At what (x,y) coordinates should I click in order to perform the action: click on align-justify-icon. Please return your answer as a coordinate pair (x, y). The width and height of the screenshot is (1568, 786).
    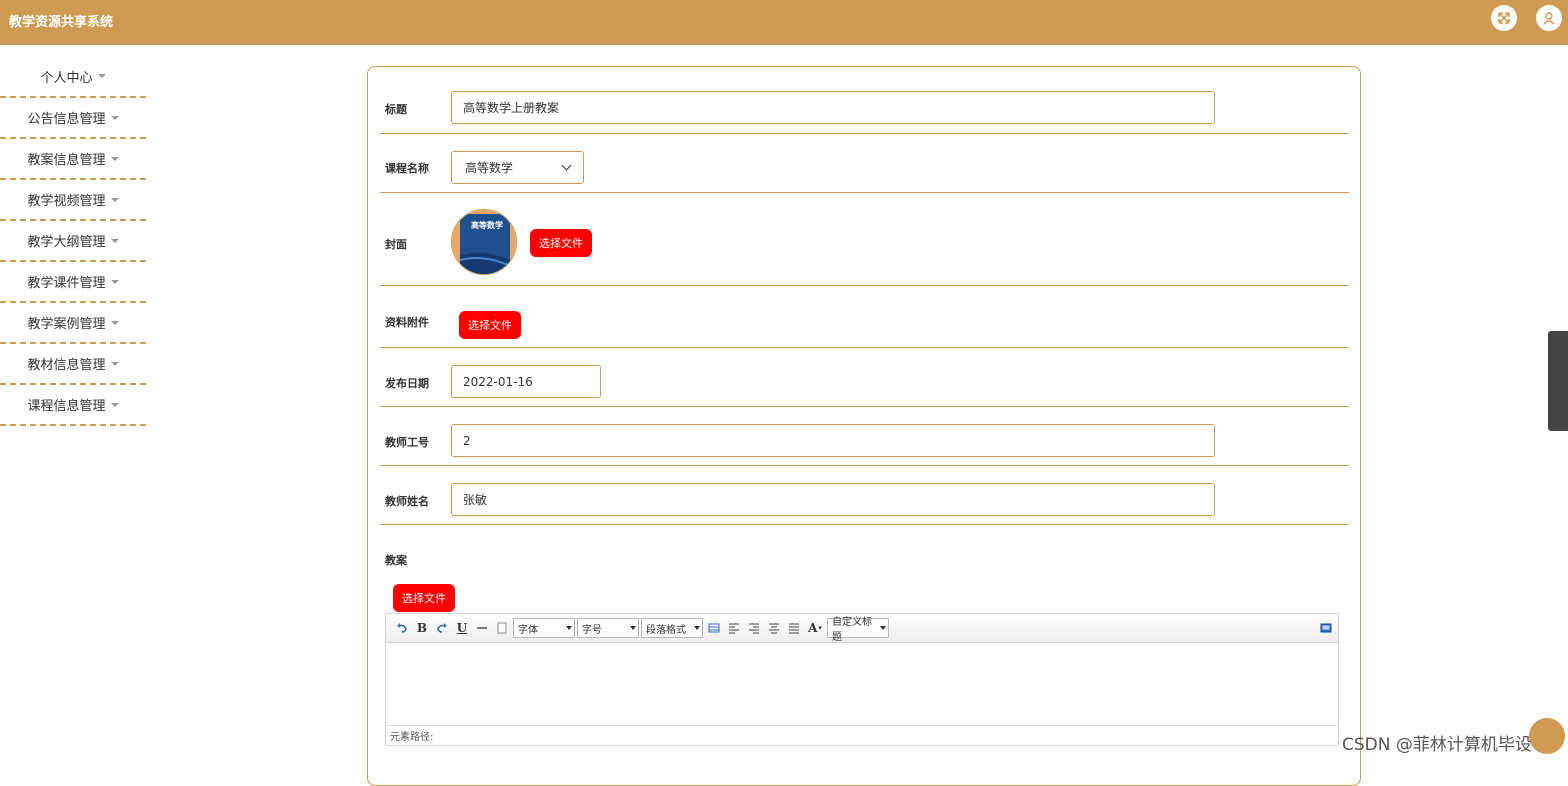
    Looking at the image, I should click on (794, 628).